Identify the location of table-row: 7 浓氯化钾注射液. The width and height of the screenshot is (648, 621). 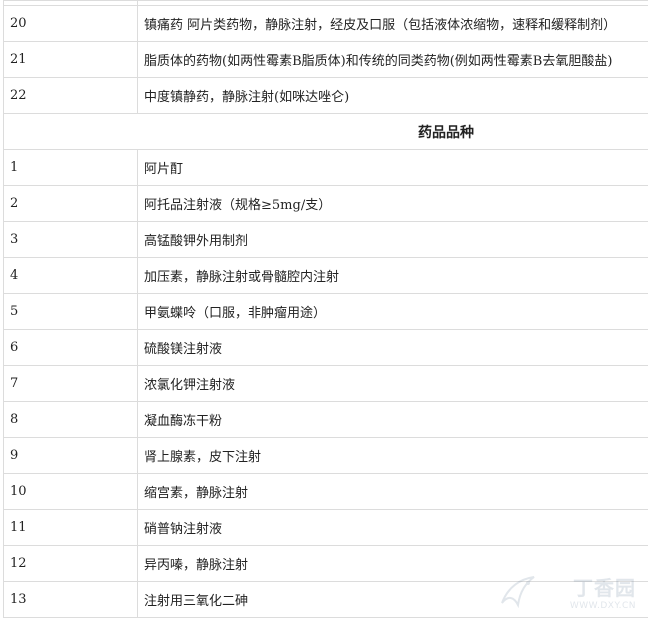
(325, 384).